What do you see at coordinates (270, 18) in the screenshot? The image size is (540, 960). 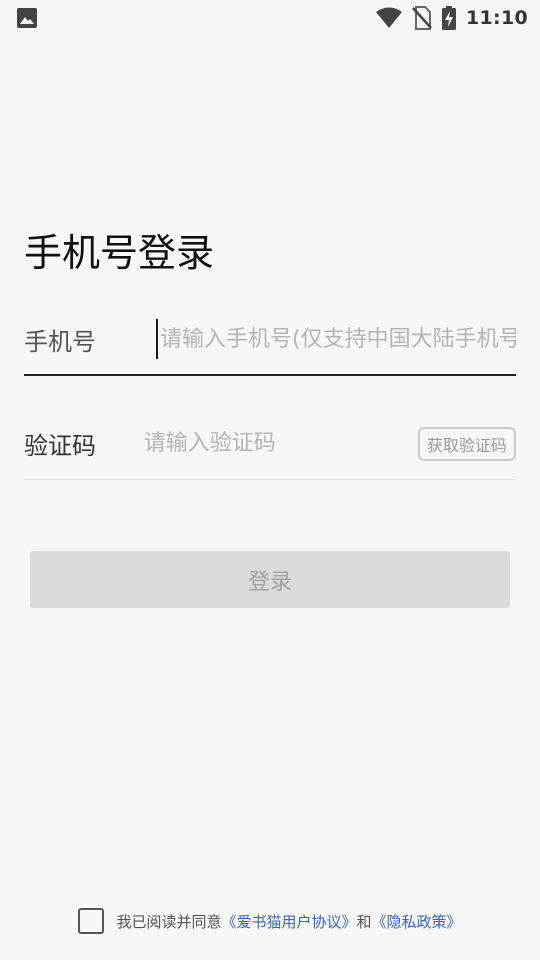 I see `status-bar: 11:10` at bounding box center [270, 18].